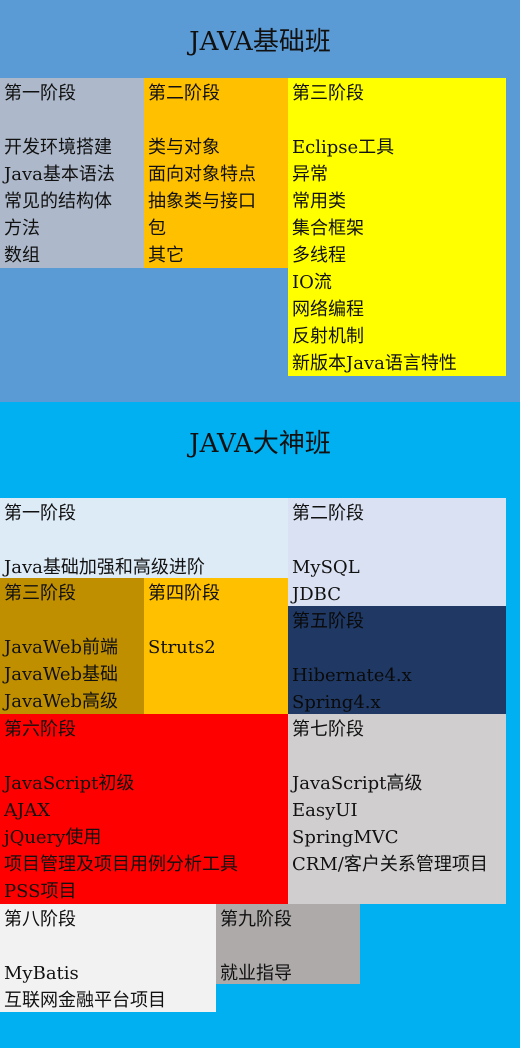 This screenshot has height=1048, width=520. I want to click on list-item: 新版本Java语言特性, so click(374, 363).